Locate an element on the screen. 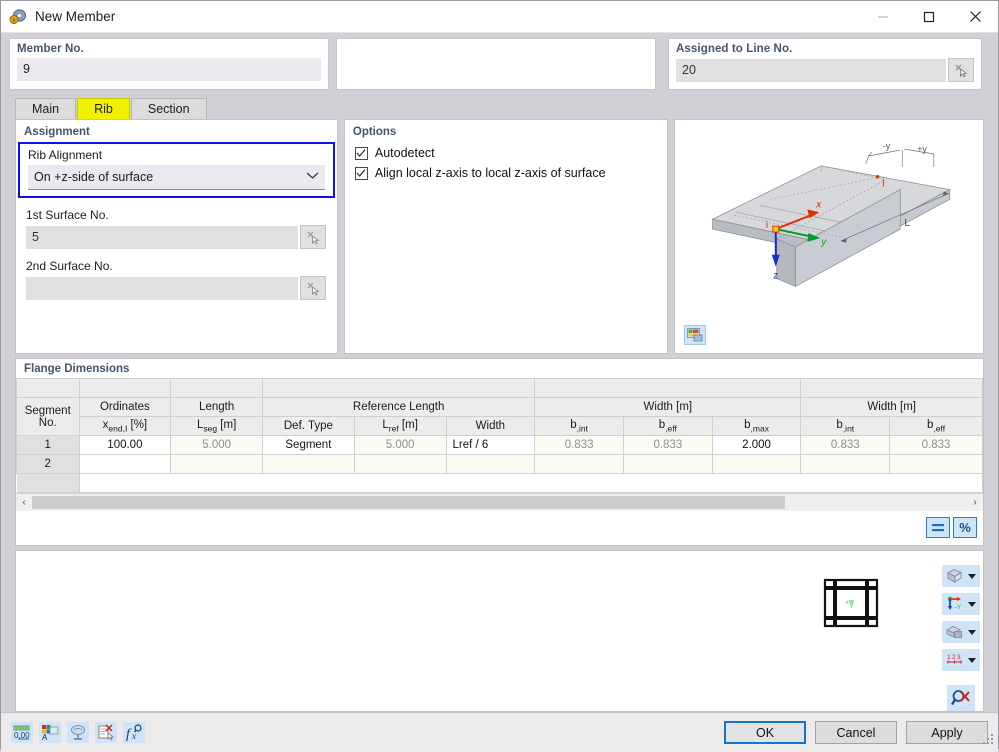 This screenshot has height=752, width=999. spacer-cell is located at coordinates (399, 388).